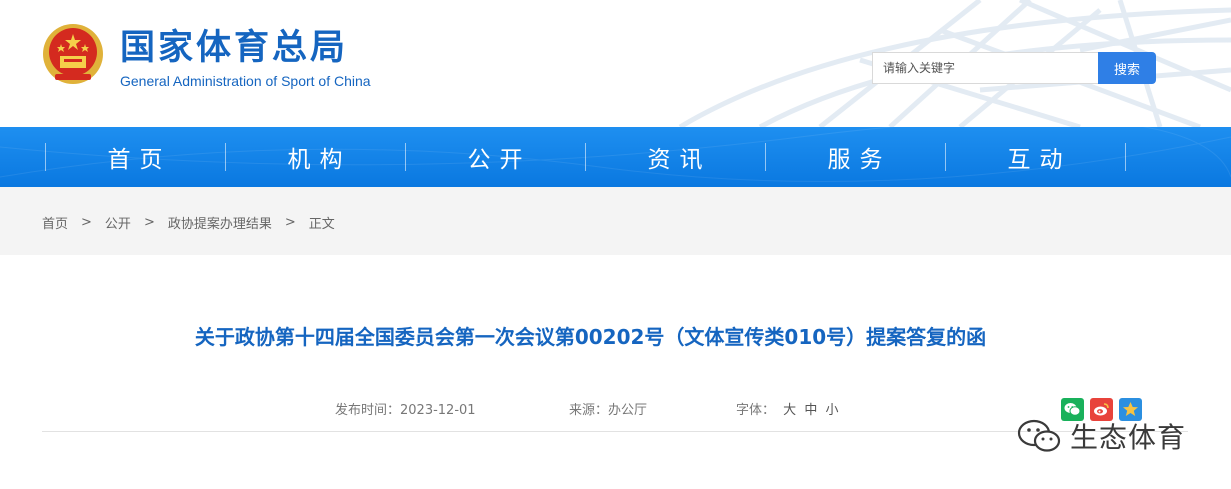  I want to click on watermark: 生态体育, so click(1101, 436).